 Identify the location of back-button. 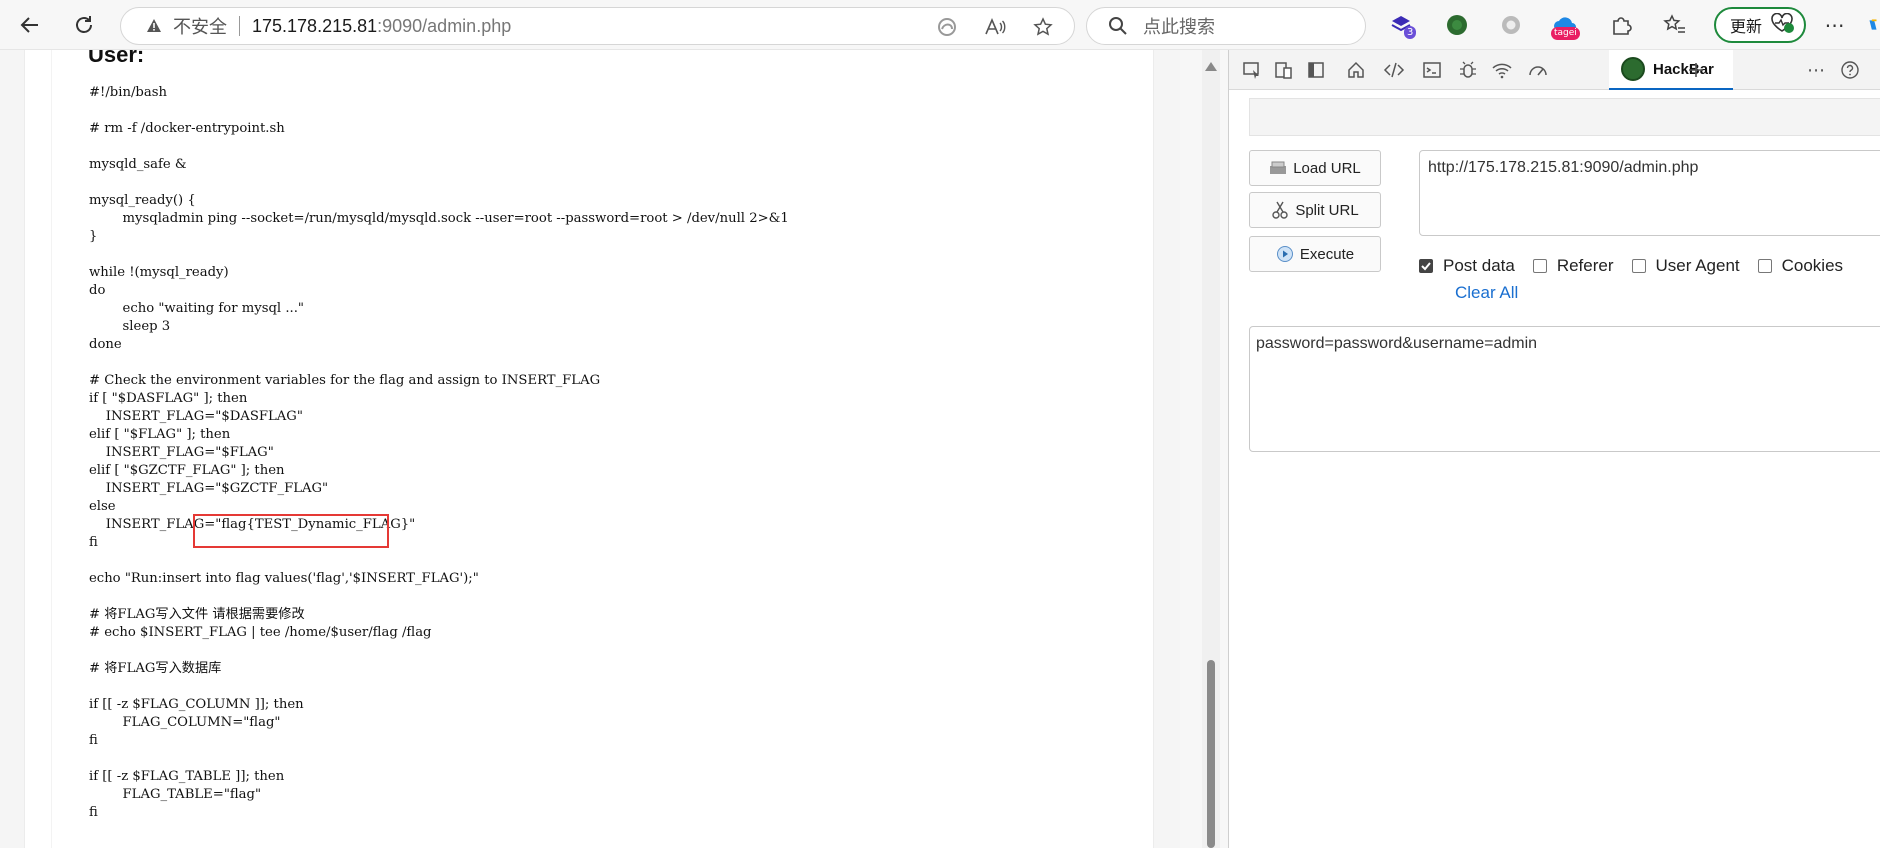
(30, 25).